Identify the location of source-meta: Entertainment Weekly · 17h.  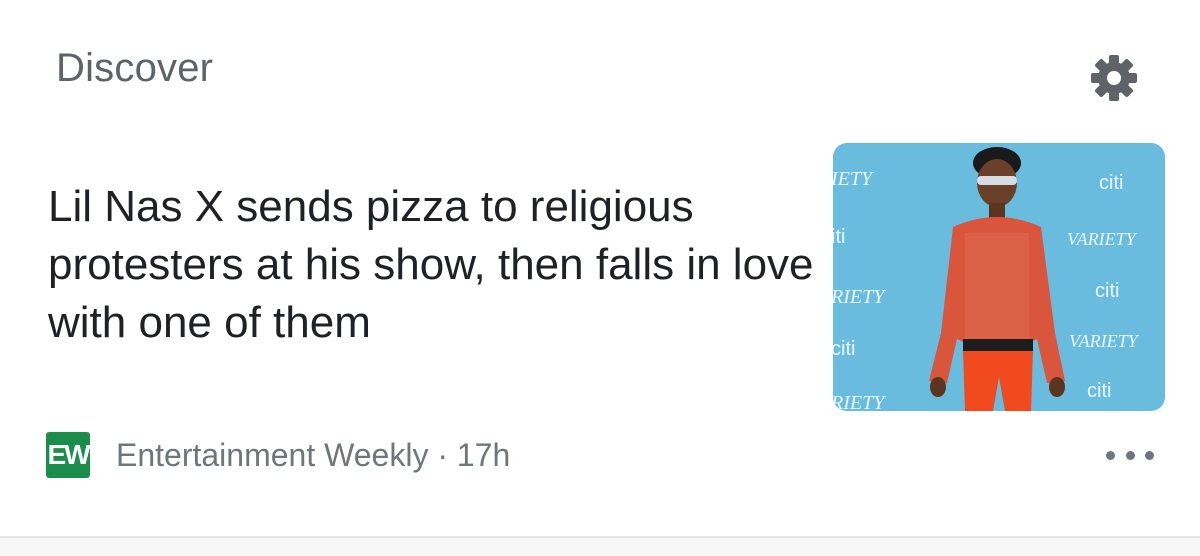
(313, 455).